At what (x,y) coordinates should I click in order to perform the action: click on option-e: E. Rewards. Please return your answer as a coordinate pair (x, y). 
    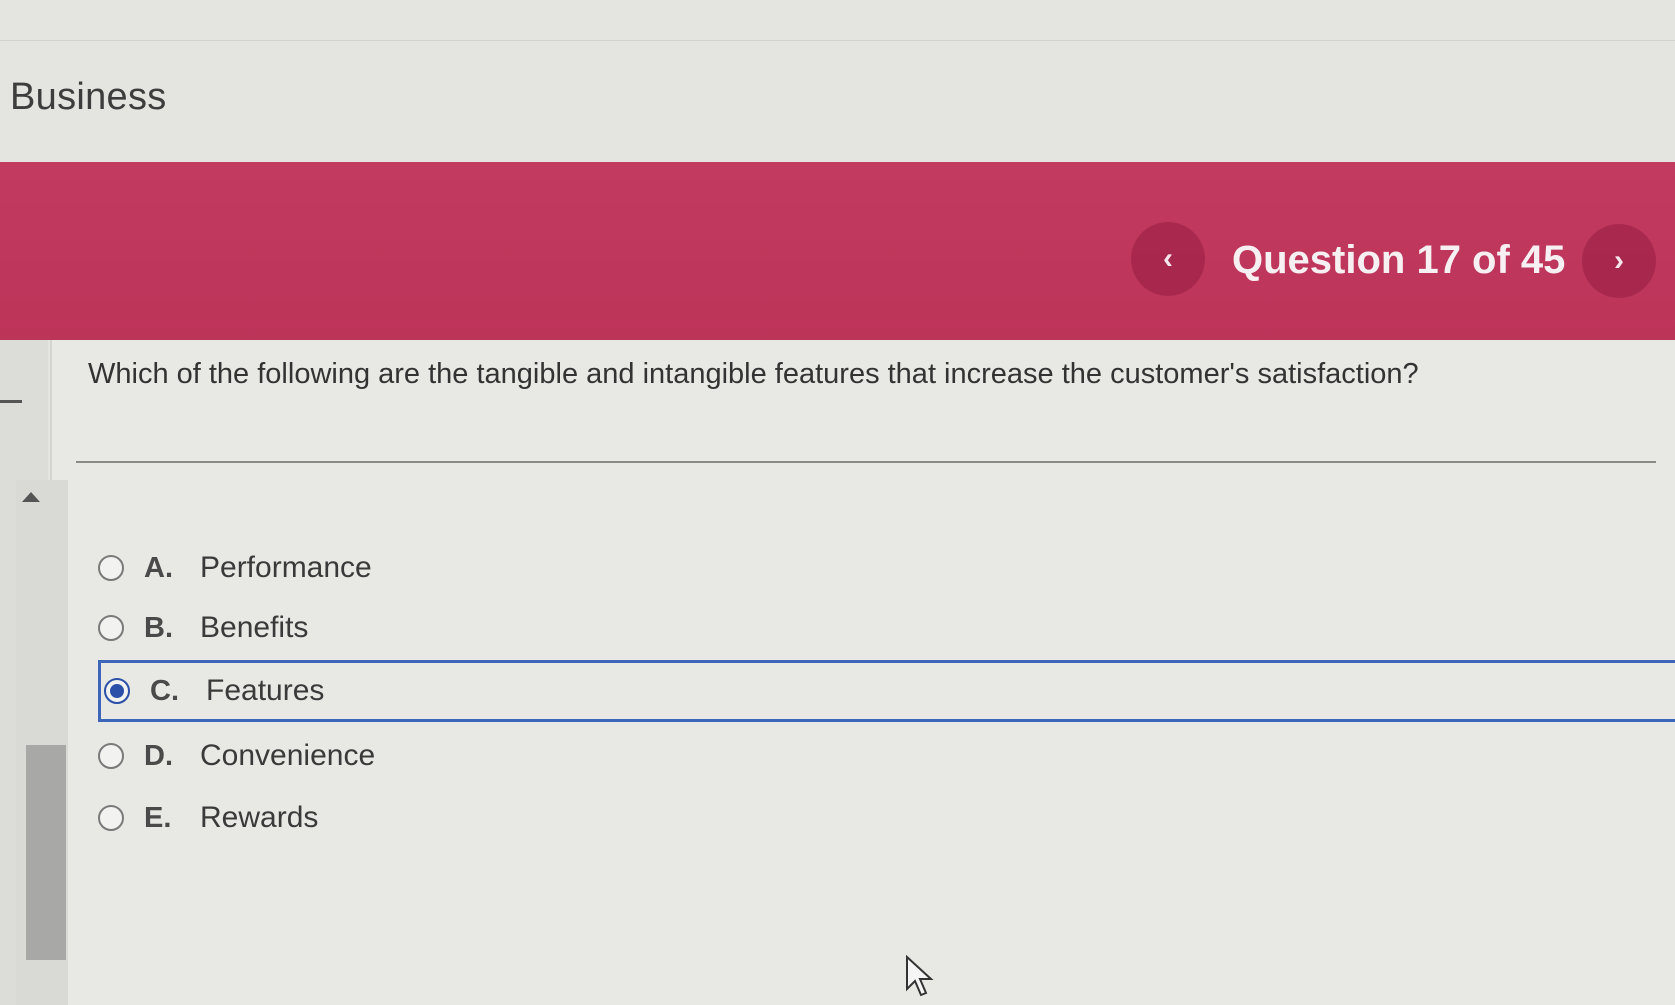
    Looking at the image, I should click on (886, 818).